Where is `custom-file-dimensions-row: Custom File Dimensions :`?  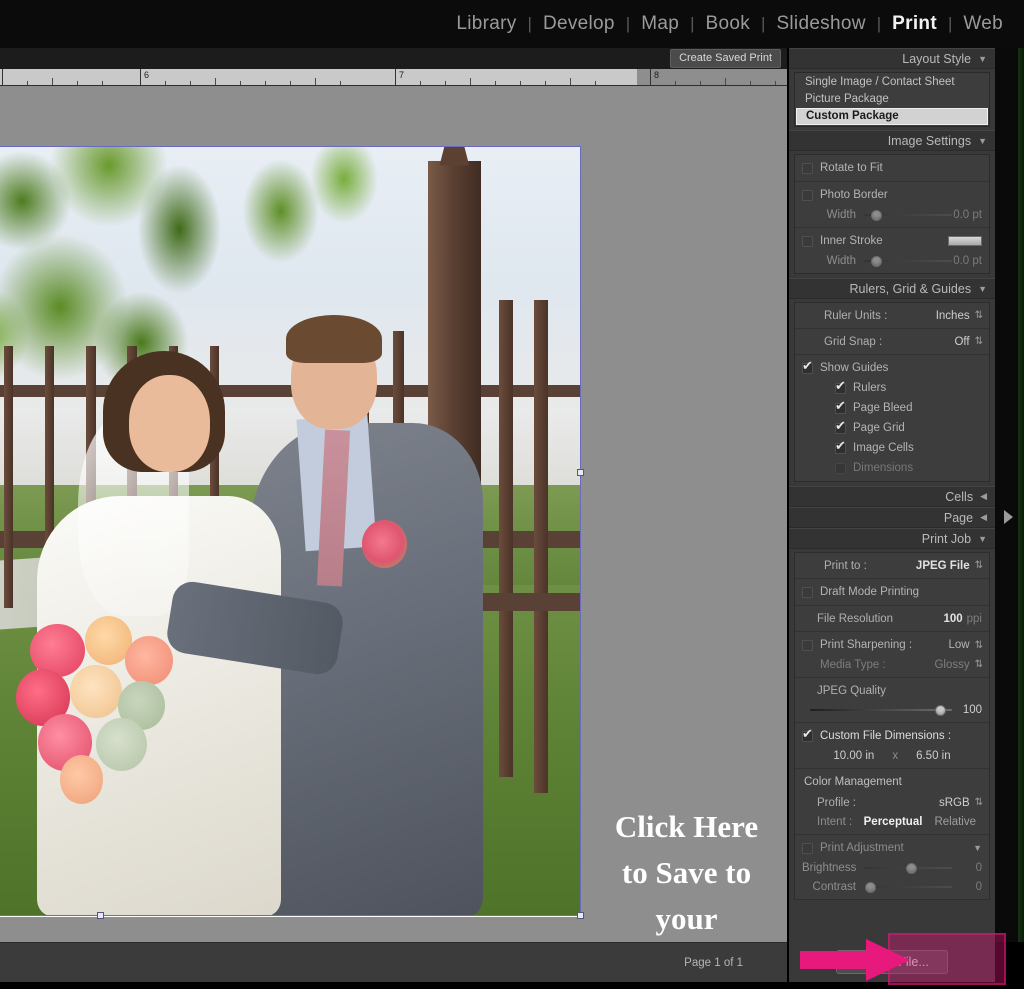
custom-file-dimensions-row: Custom File Dimensions : is located at coordinates (892, 736).